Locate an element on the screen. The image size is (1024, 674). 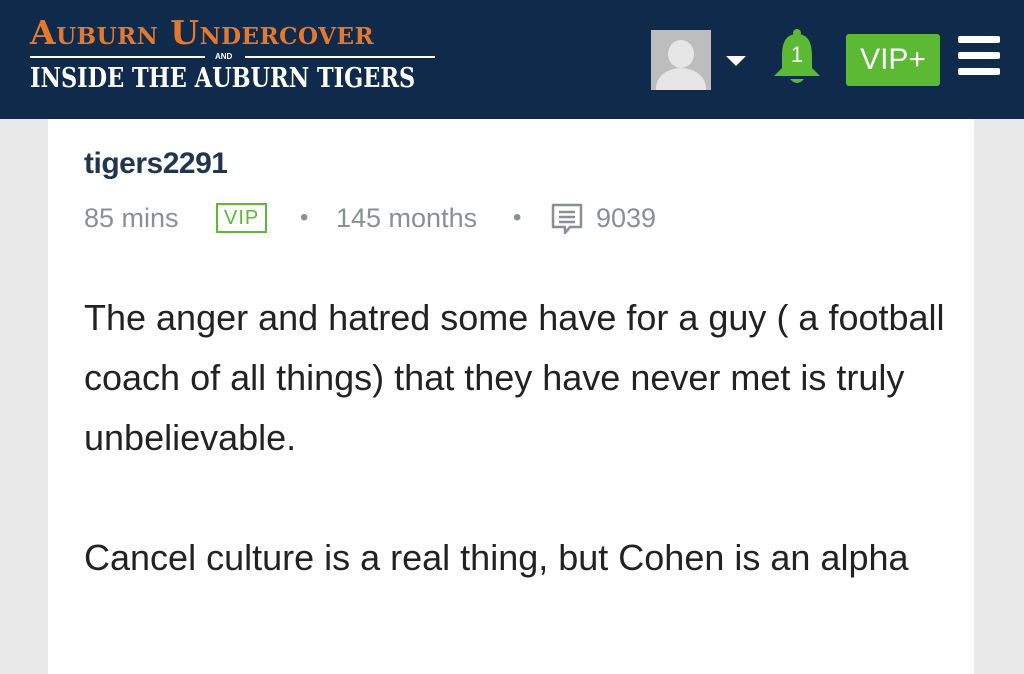
message-count-icon is located at coordinates (567, 223).